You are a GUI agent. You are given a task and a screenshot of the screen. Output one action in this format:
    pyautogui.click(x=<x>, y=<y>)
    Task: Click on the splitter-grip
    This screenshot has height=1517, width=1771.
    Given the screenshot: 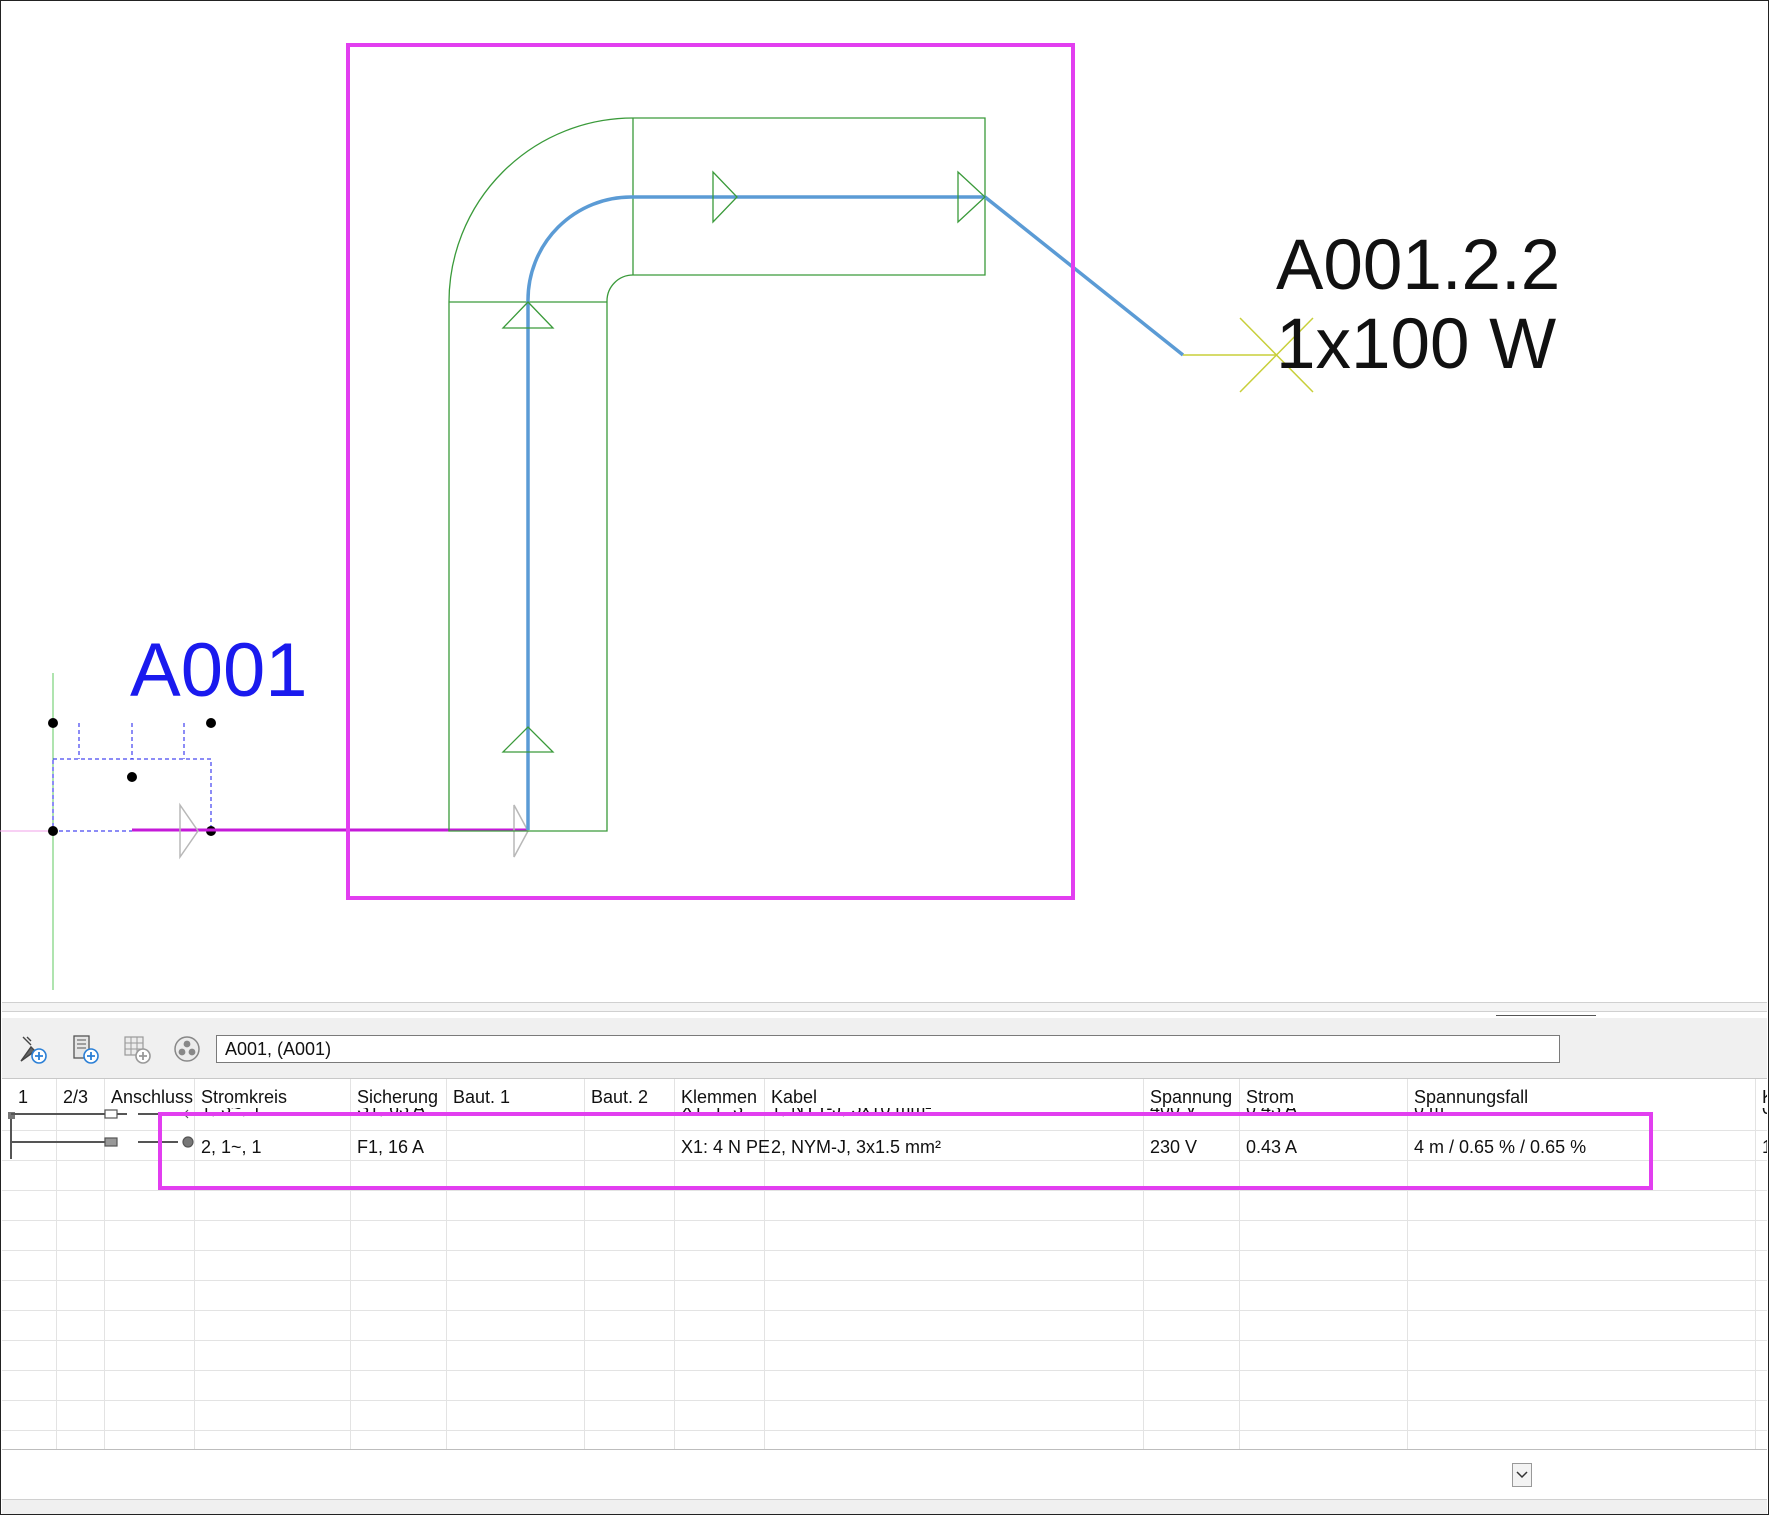 What is the action you would take?
    pyautogui.click(x=1546, y=1015)
    